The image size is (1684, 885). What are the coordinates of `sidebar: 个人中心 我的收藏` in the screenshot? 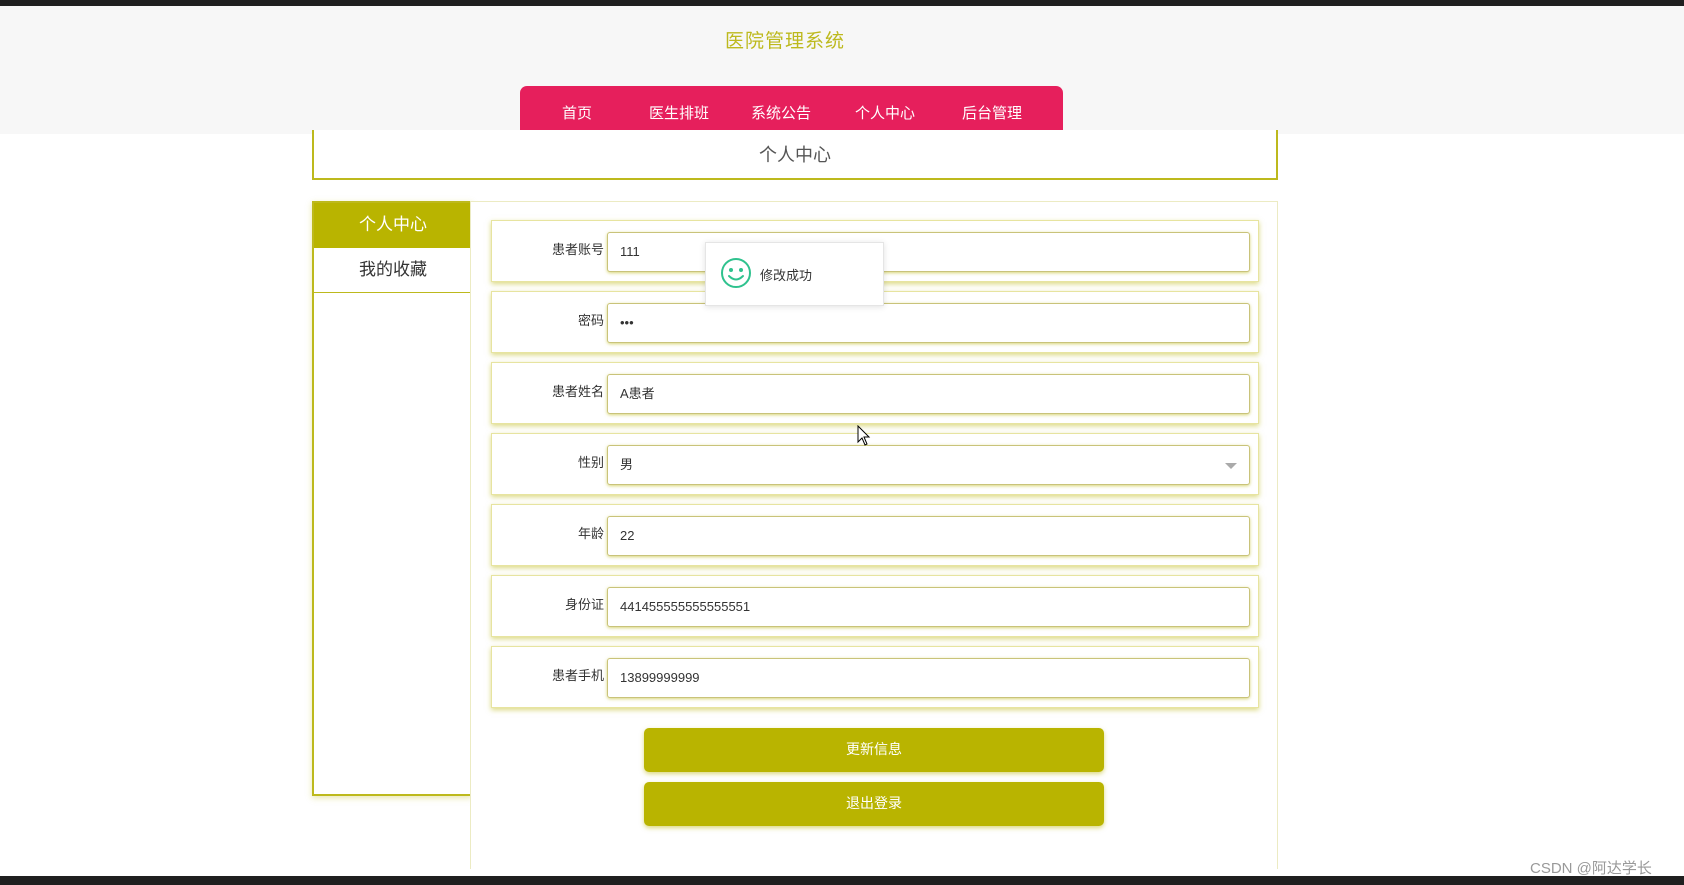 It's located at (392, 498).